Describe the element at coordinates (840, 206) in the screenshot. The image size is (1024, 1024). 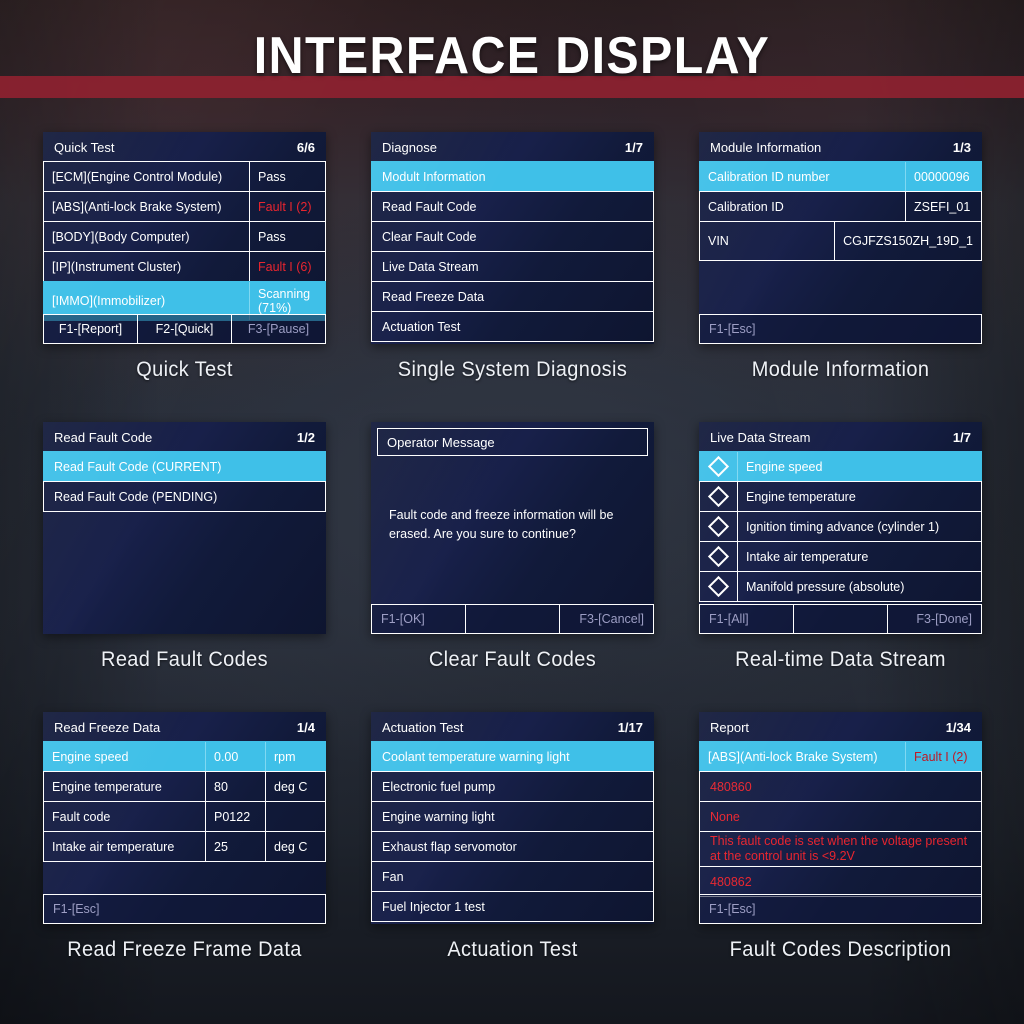
I see `table-row: Calibration ID ZSEFI_01` at that location.